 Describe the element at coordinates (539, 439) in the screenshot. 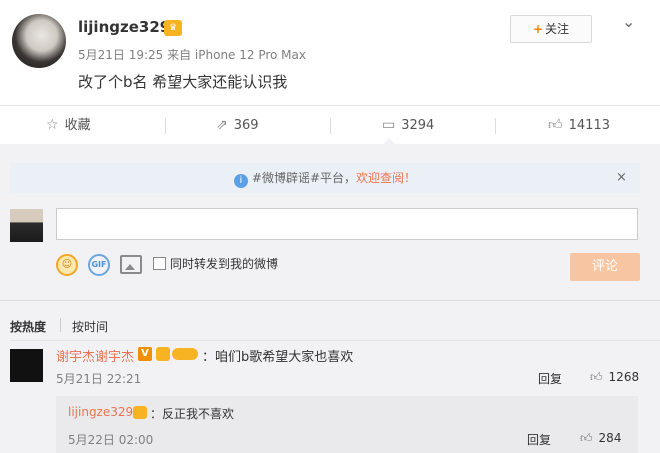

I see `reply-reply-button: 回复` at that location.